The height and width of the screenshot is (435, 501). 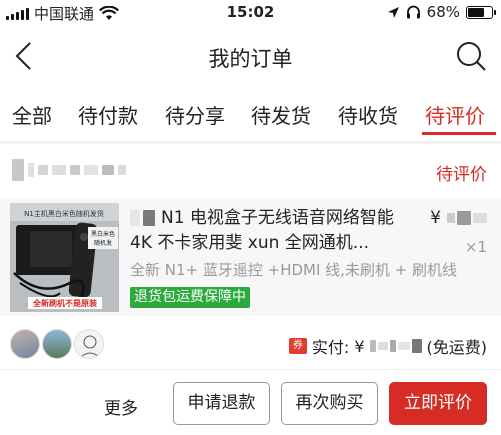 What do you see at coordinates (250, 171) in the screenshot?
I see `shop-header: 待评价` at bounding box center [250, 171].